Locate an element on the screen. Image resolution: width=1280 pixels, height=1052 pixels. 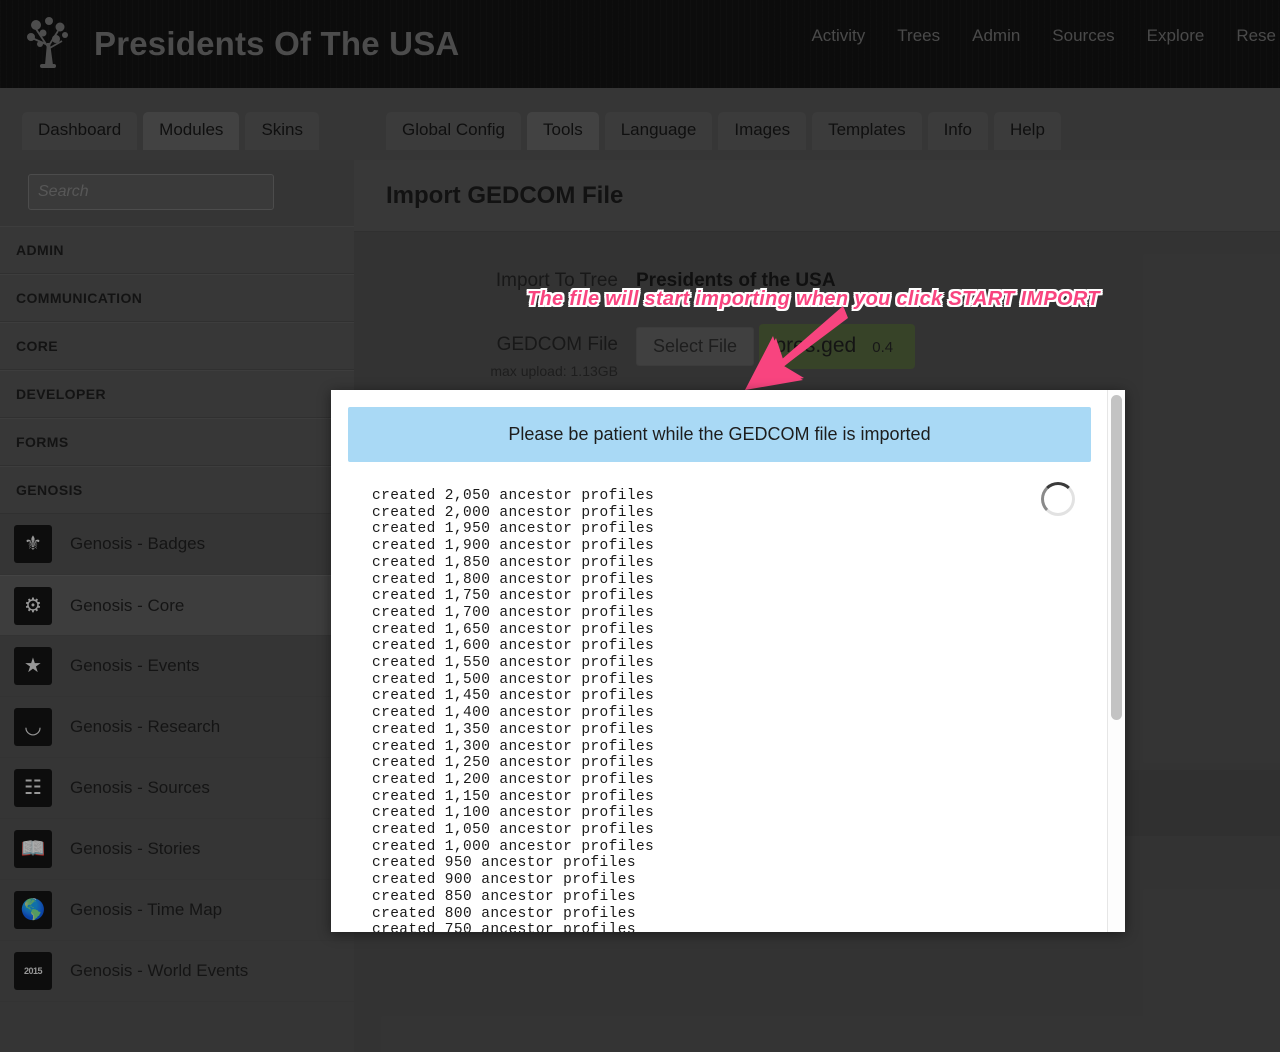
import-log-line: created 1,450 ancestor profiles is located at coordinates (513, 696).